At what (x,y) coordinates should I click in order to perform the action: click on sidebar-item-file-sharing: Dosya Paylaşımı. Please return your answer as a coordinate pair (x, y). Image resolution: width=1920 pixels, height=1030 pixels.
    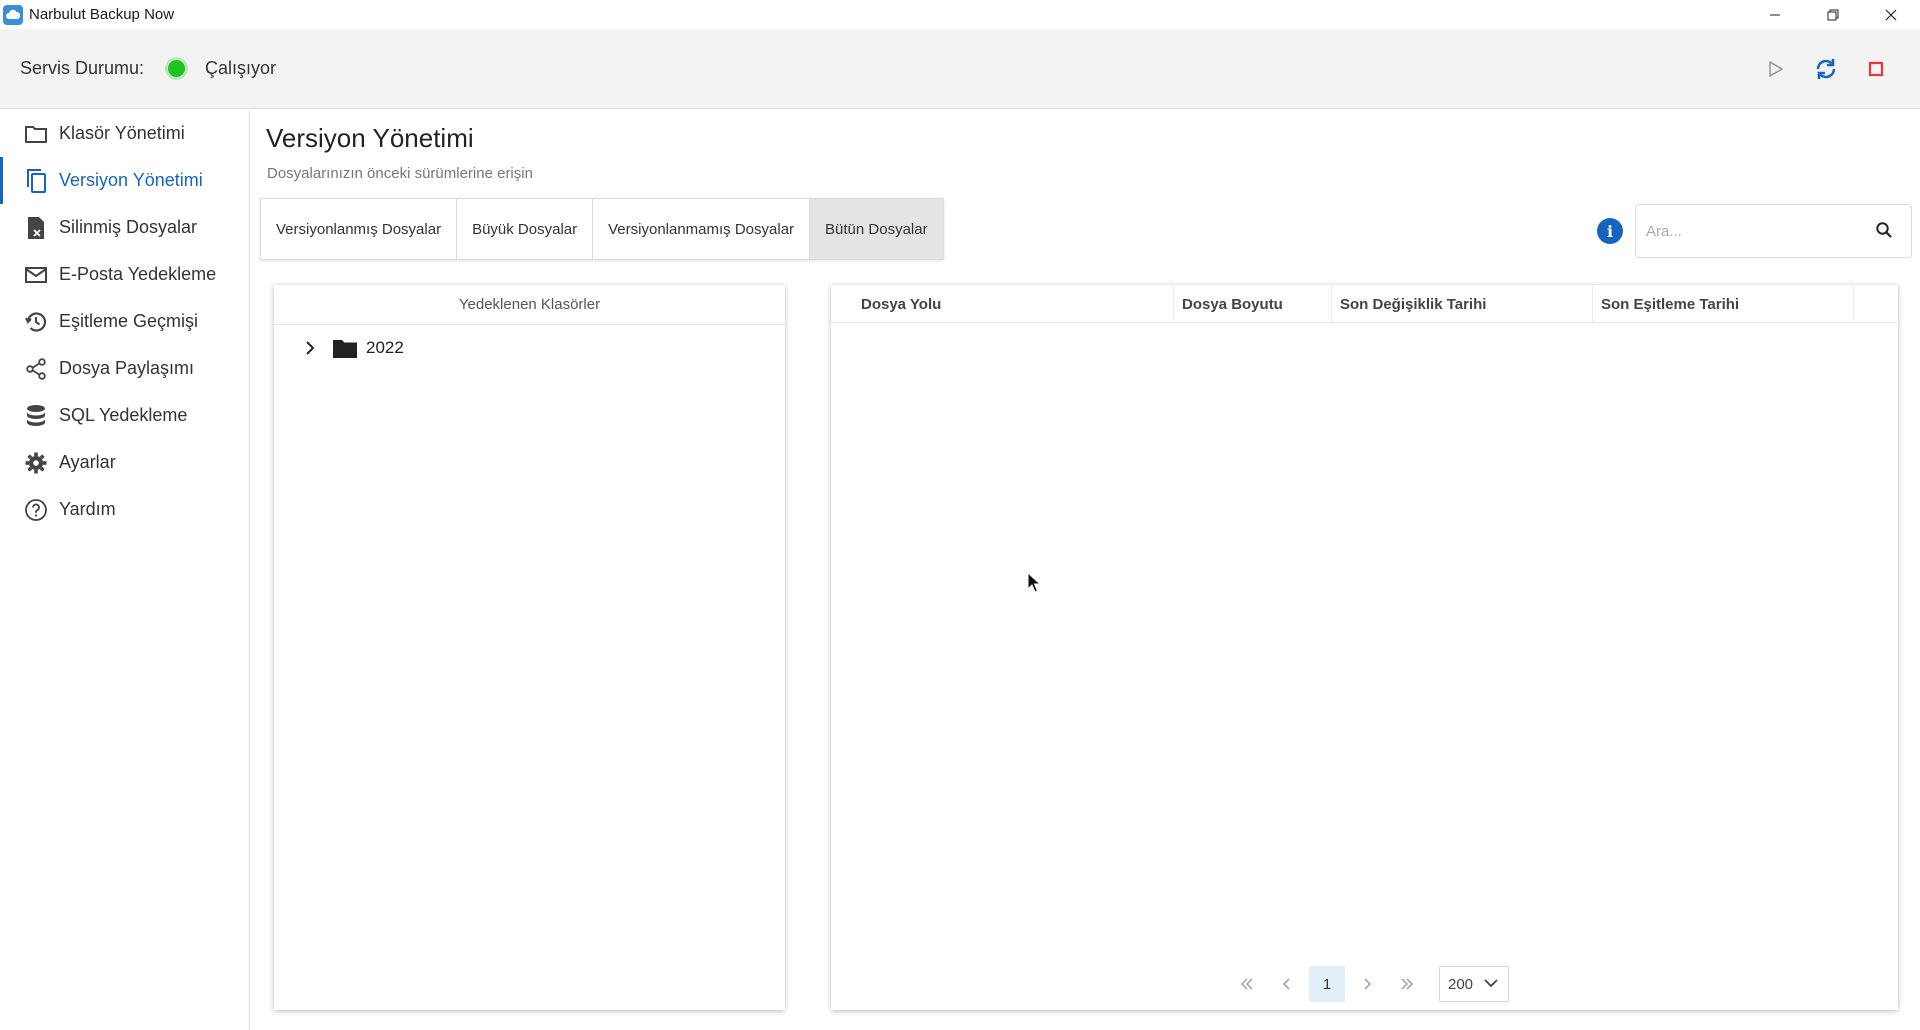
    Looking at the image, I should click on (124, 368).